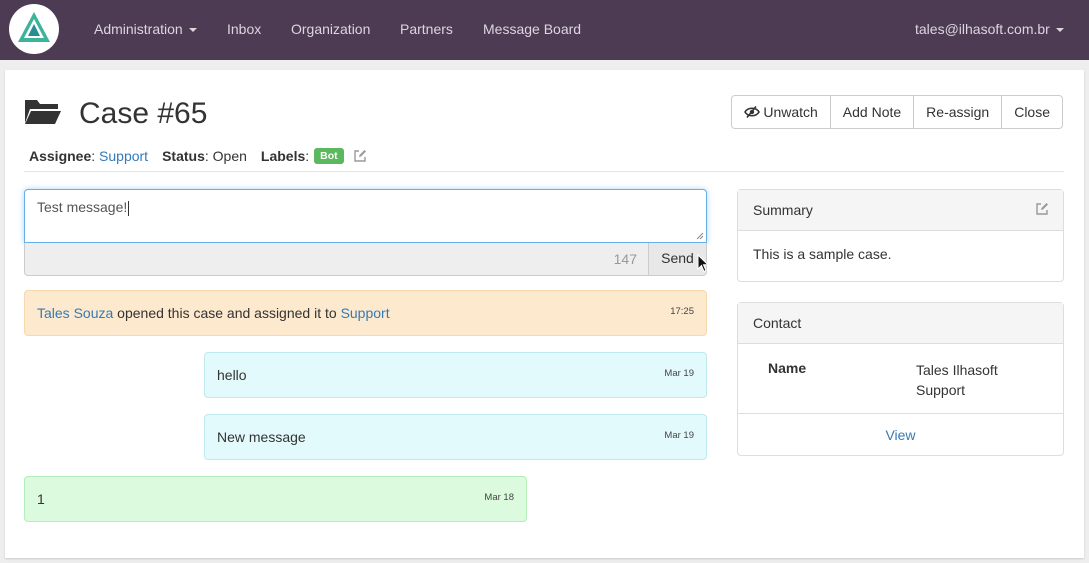  I want to click on action-target-link: Support, so click(365, 313).